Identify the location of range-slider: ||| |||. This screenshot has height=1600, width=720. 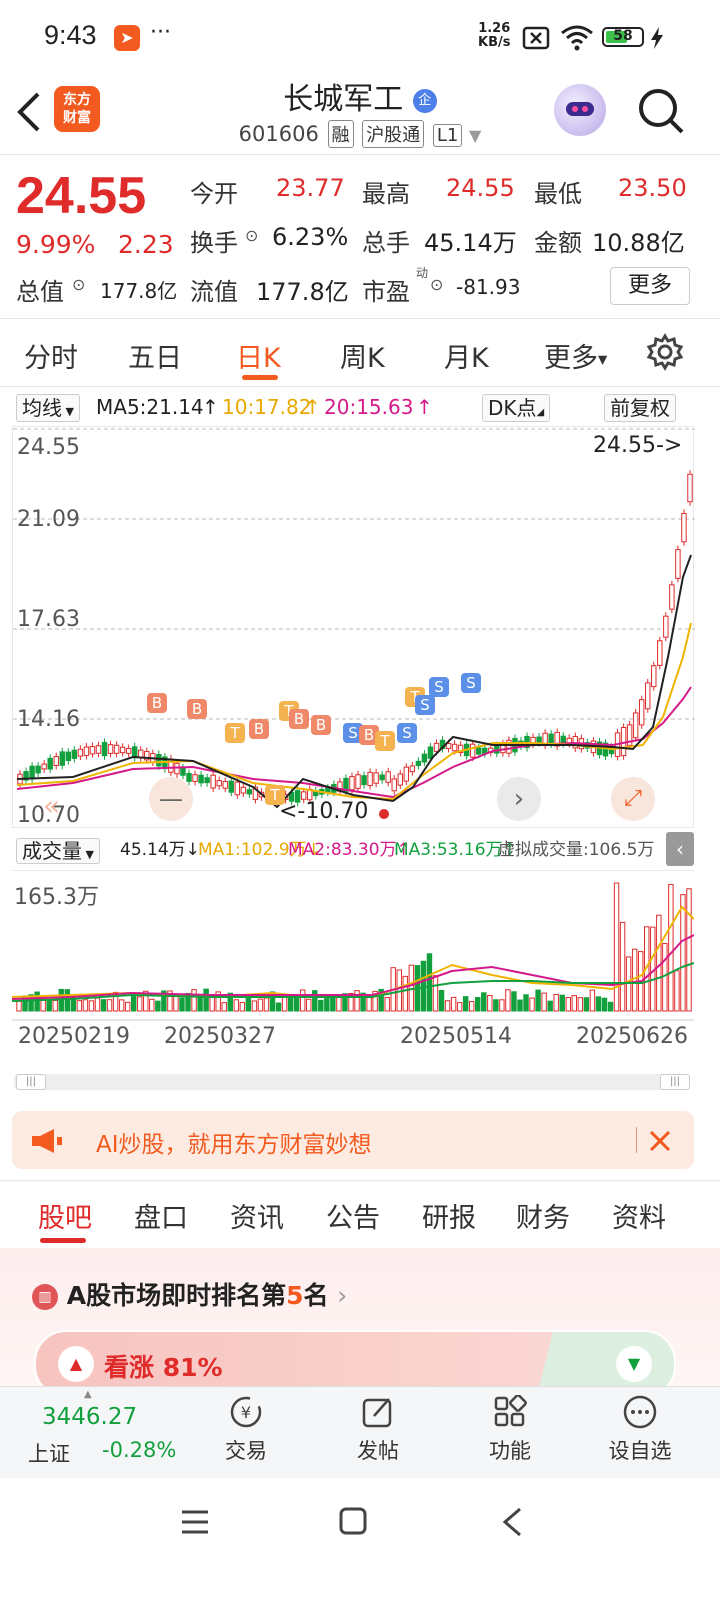
(352, 1082).